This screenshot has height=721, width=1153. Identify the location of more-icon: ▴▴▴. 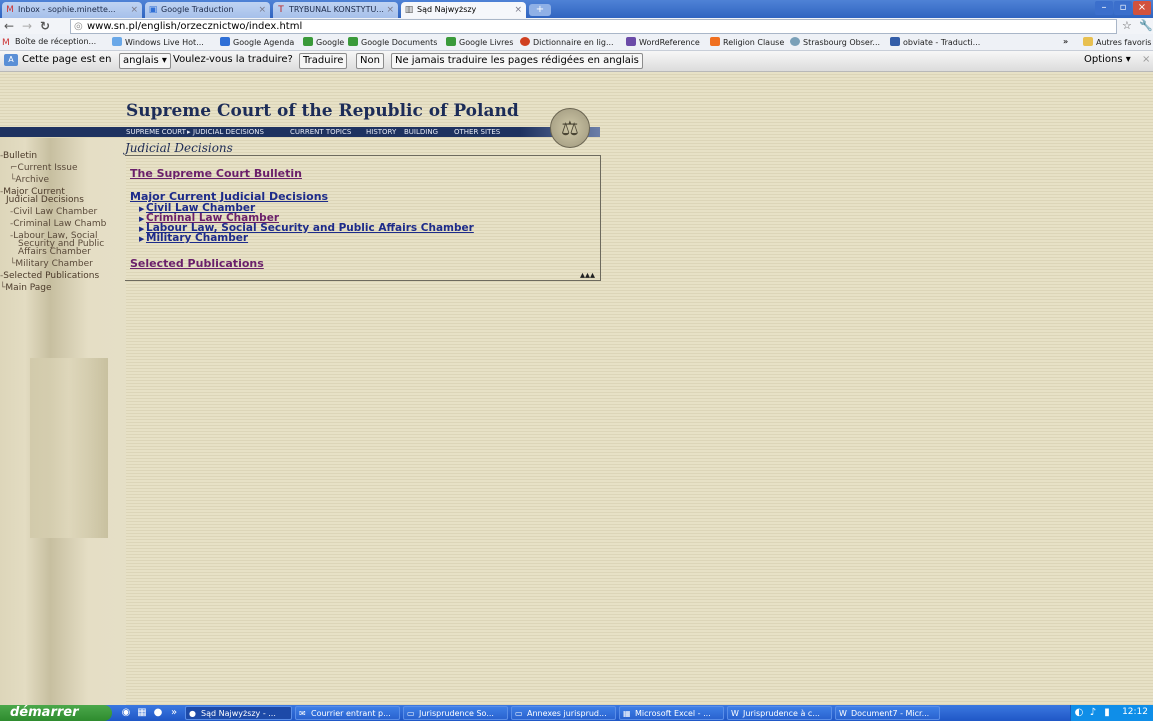
(587, 275).